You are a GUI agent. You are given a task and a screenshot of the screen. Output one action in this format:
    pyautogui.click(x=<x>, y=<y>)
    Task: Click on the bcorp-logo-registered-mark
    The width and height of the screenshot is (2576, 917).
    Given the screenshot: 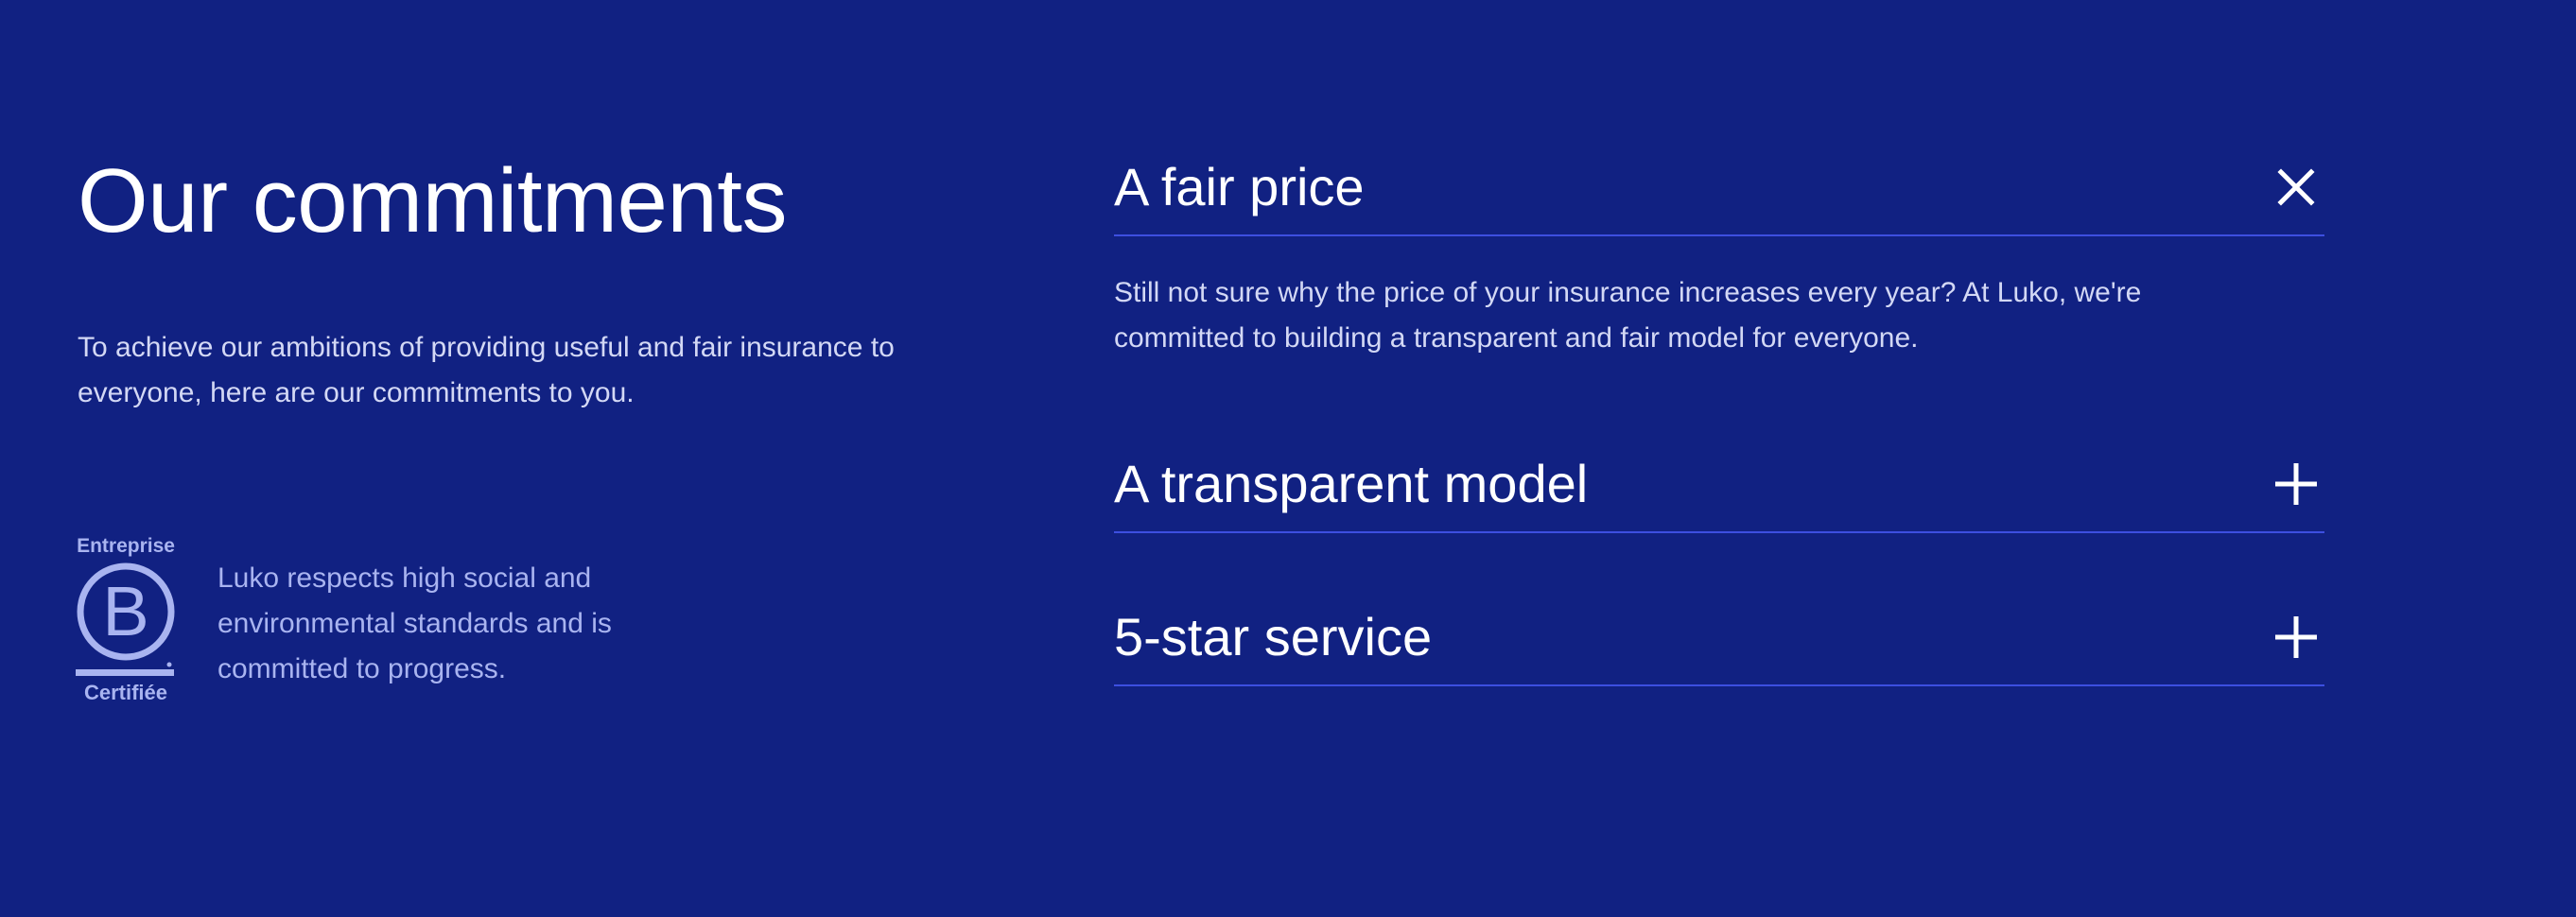 What is the action you would take?
    pyautogui.click(x=169, y=664)
    